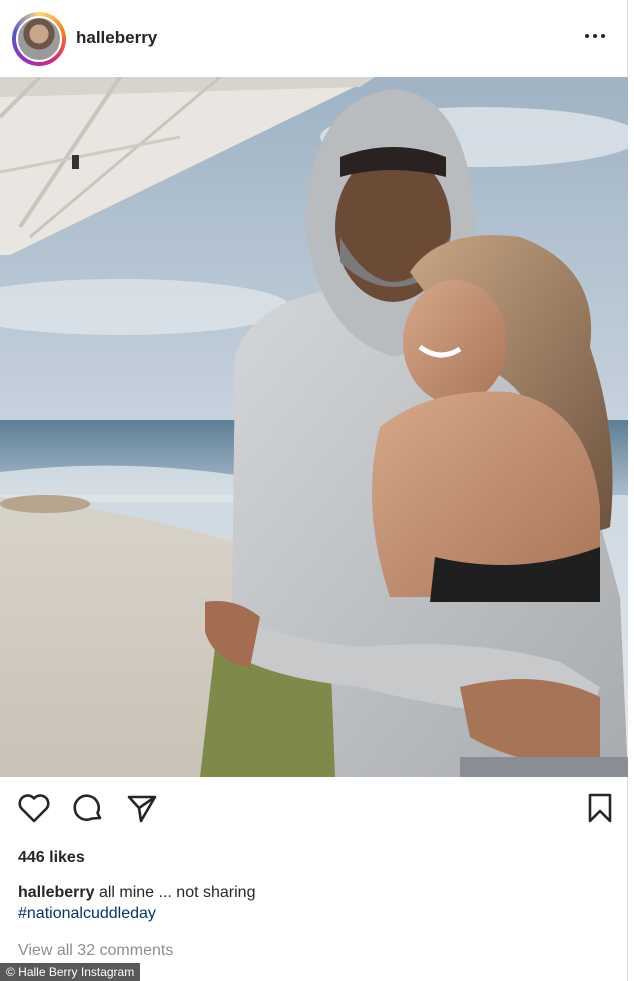 The height and width of the screenshot is (981, 634). I want to click on username: halleberry, so click(116, 38).